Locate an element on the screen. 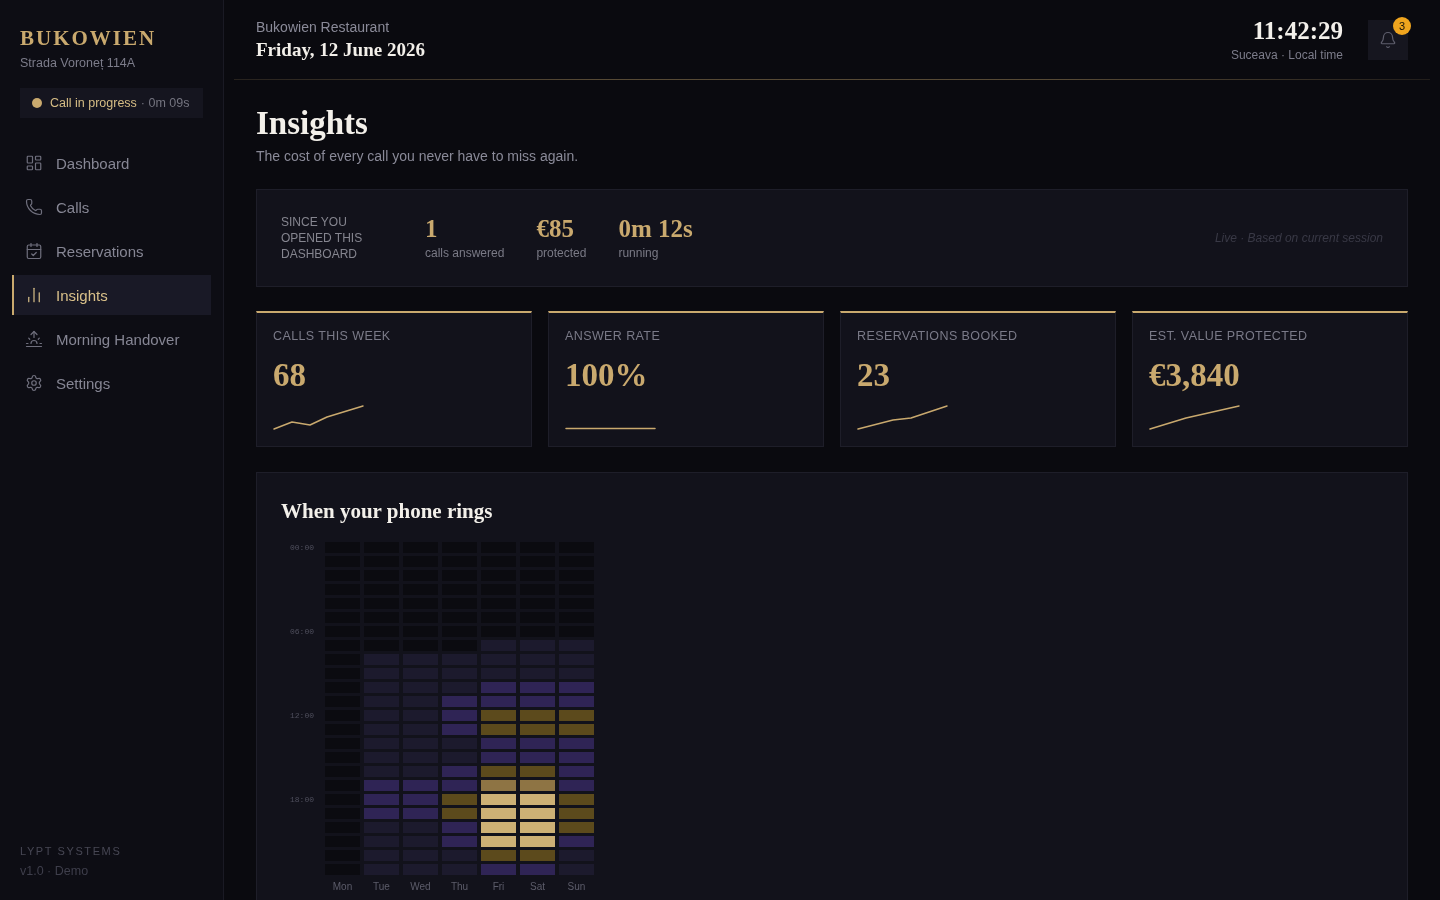  kpi-value: €3,840 is located at coordinates (1194, 375).